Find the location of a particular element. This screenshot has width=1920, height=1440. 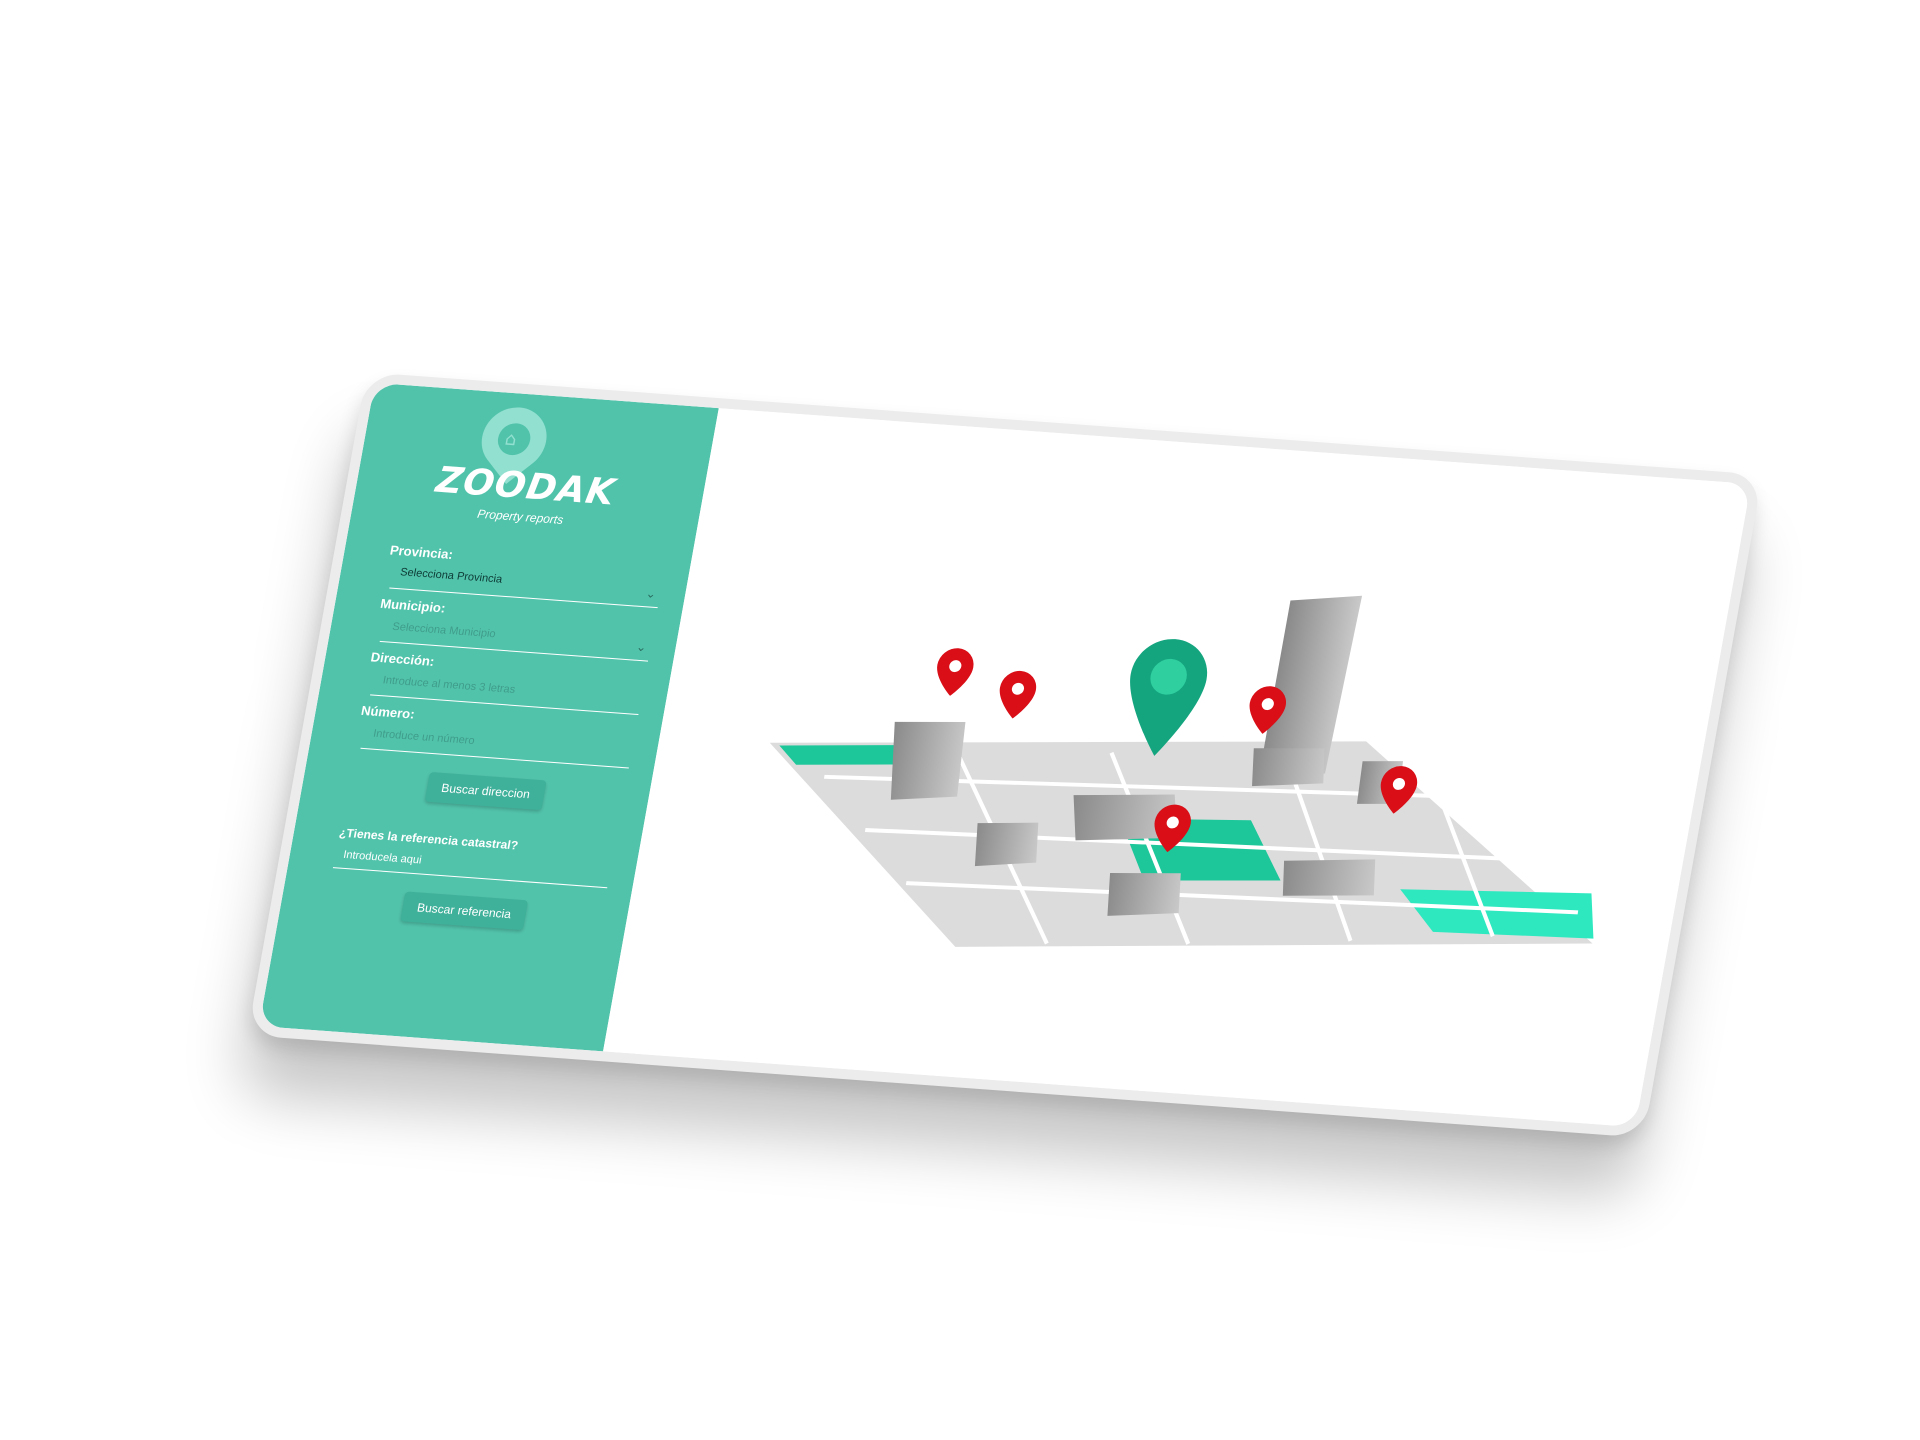

house-pin-icon is located at coordinates (1169, 697).